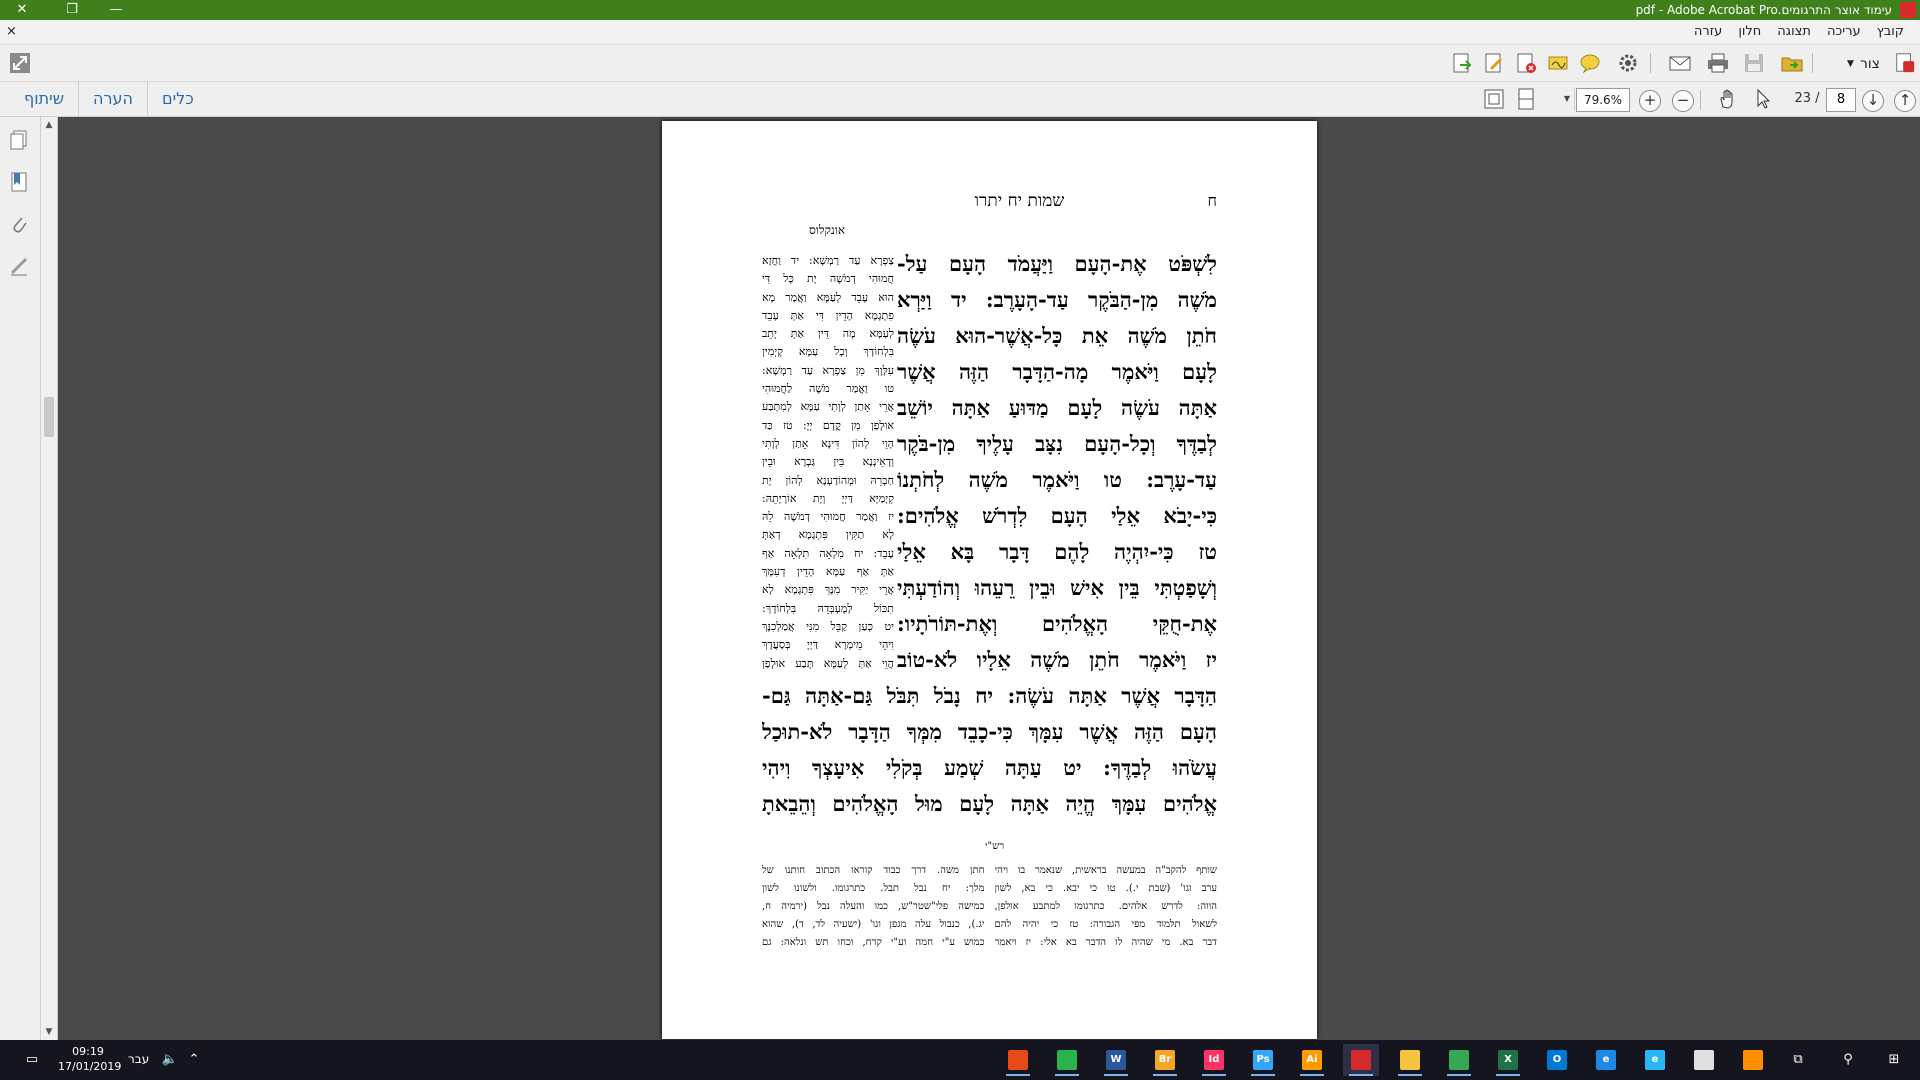 The height and width of the screenshot is (1080, 1920). Describe the element at coordinates (1890, 32) in the screenshot. I see `menu-file: קובץ` at that location.